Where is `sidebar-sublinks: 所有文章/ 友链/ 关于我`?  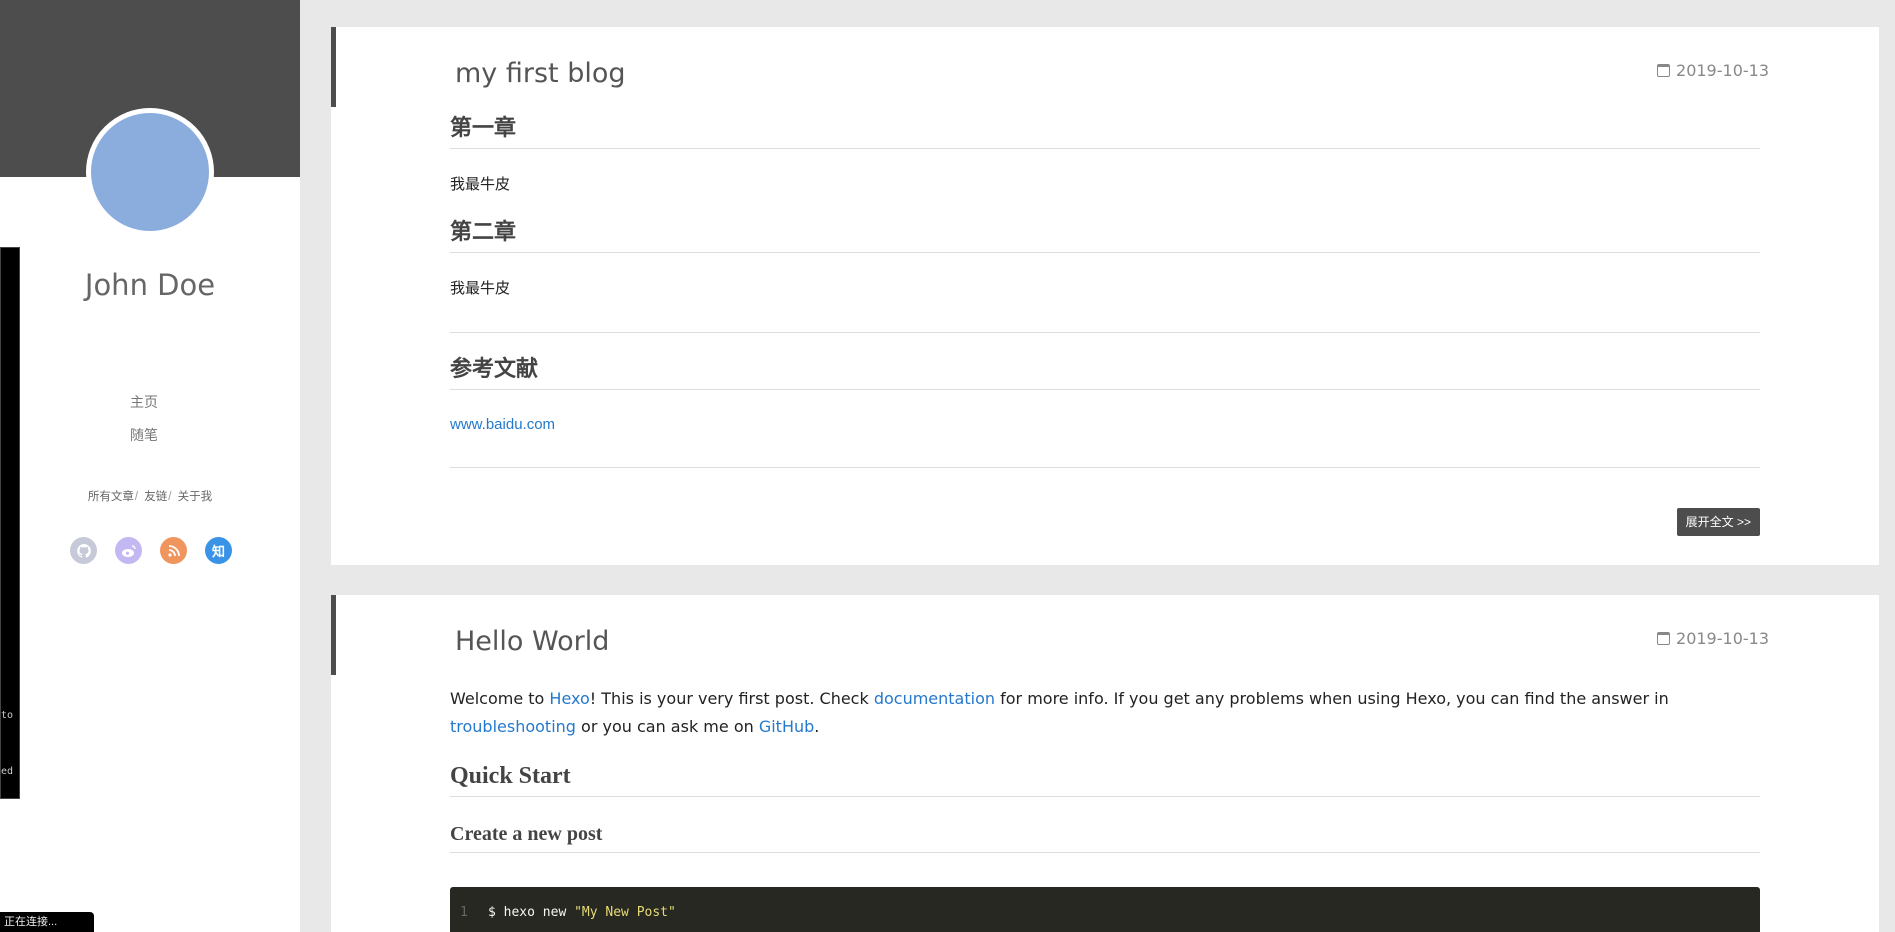
sidebar-sublinks: 所有文章/ 友链/ 关于我 is located at coordinates (150, 497).